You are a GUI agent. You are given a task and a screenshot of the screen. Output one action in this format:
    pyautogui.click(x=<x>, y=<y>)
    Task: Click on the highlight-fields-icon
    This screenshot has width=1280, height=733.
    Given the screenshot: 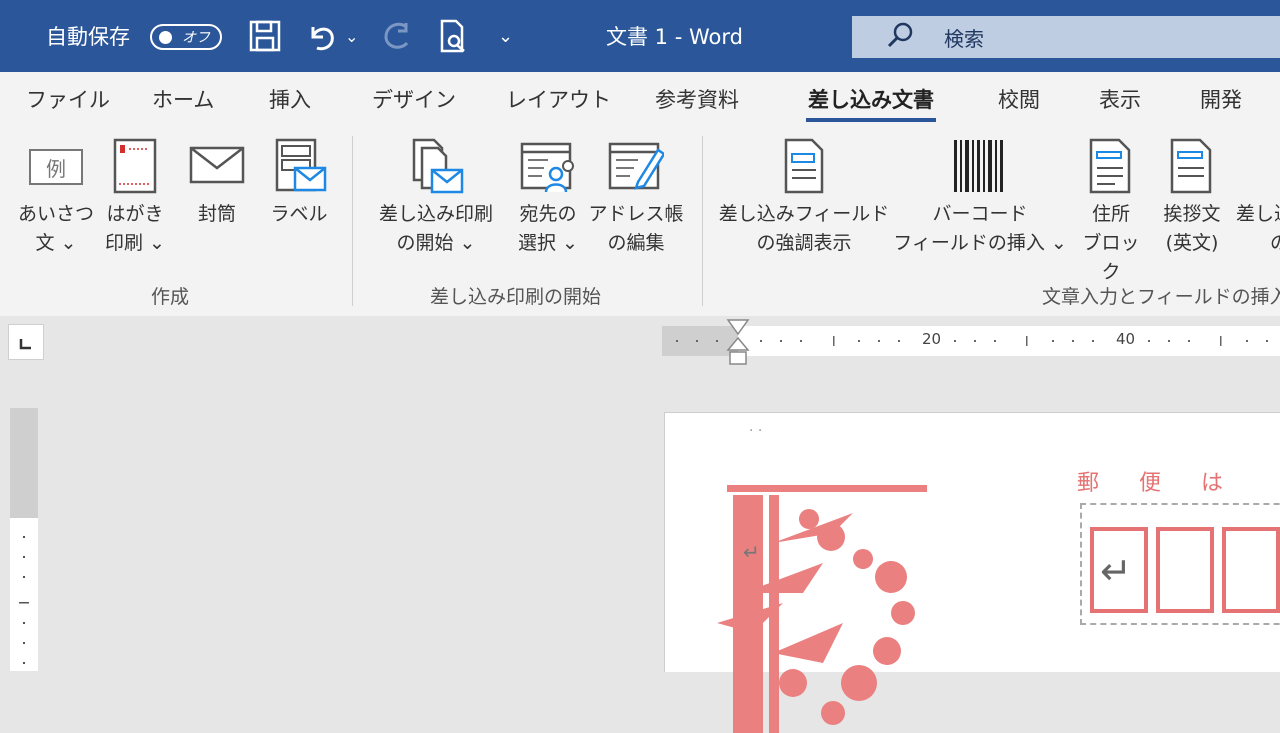 What is the action you would take?
    pyautogui.click(x=804, y=166)
    